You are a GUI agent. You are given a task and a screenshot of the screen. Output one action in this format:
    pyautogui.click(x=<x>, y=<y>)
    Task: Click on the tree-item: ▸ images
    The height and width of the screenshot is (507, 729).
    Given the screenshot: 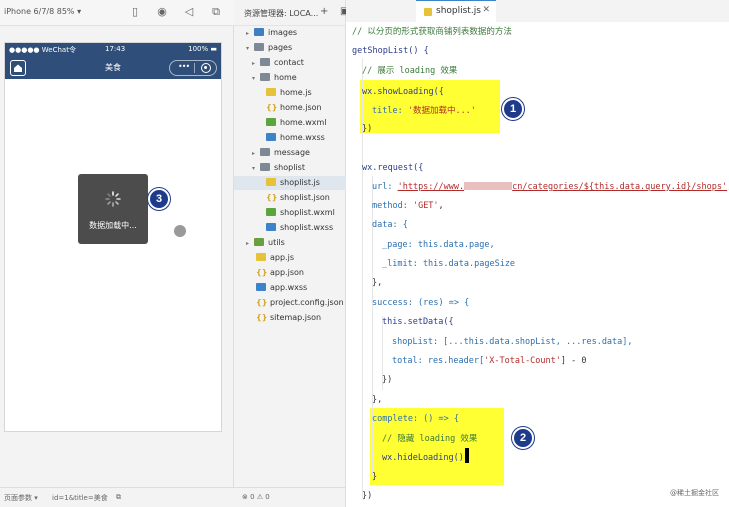 What is the action you would take?
    pyautogui.click(x=295, y=33)
    